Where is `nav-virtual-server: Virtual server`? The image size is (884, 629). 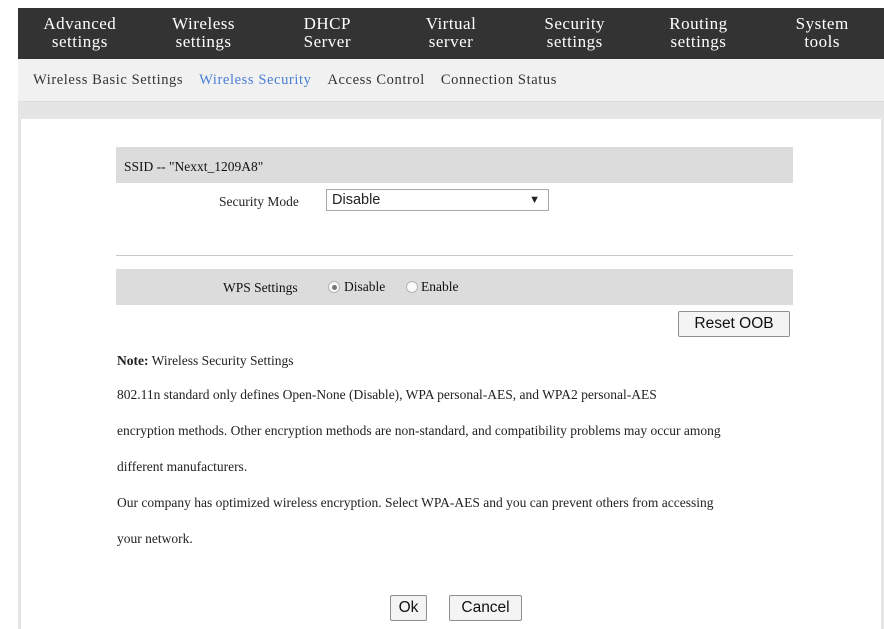 nav-virtual-server: Virtual server is located at coordinates (451, 33).